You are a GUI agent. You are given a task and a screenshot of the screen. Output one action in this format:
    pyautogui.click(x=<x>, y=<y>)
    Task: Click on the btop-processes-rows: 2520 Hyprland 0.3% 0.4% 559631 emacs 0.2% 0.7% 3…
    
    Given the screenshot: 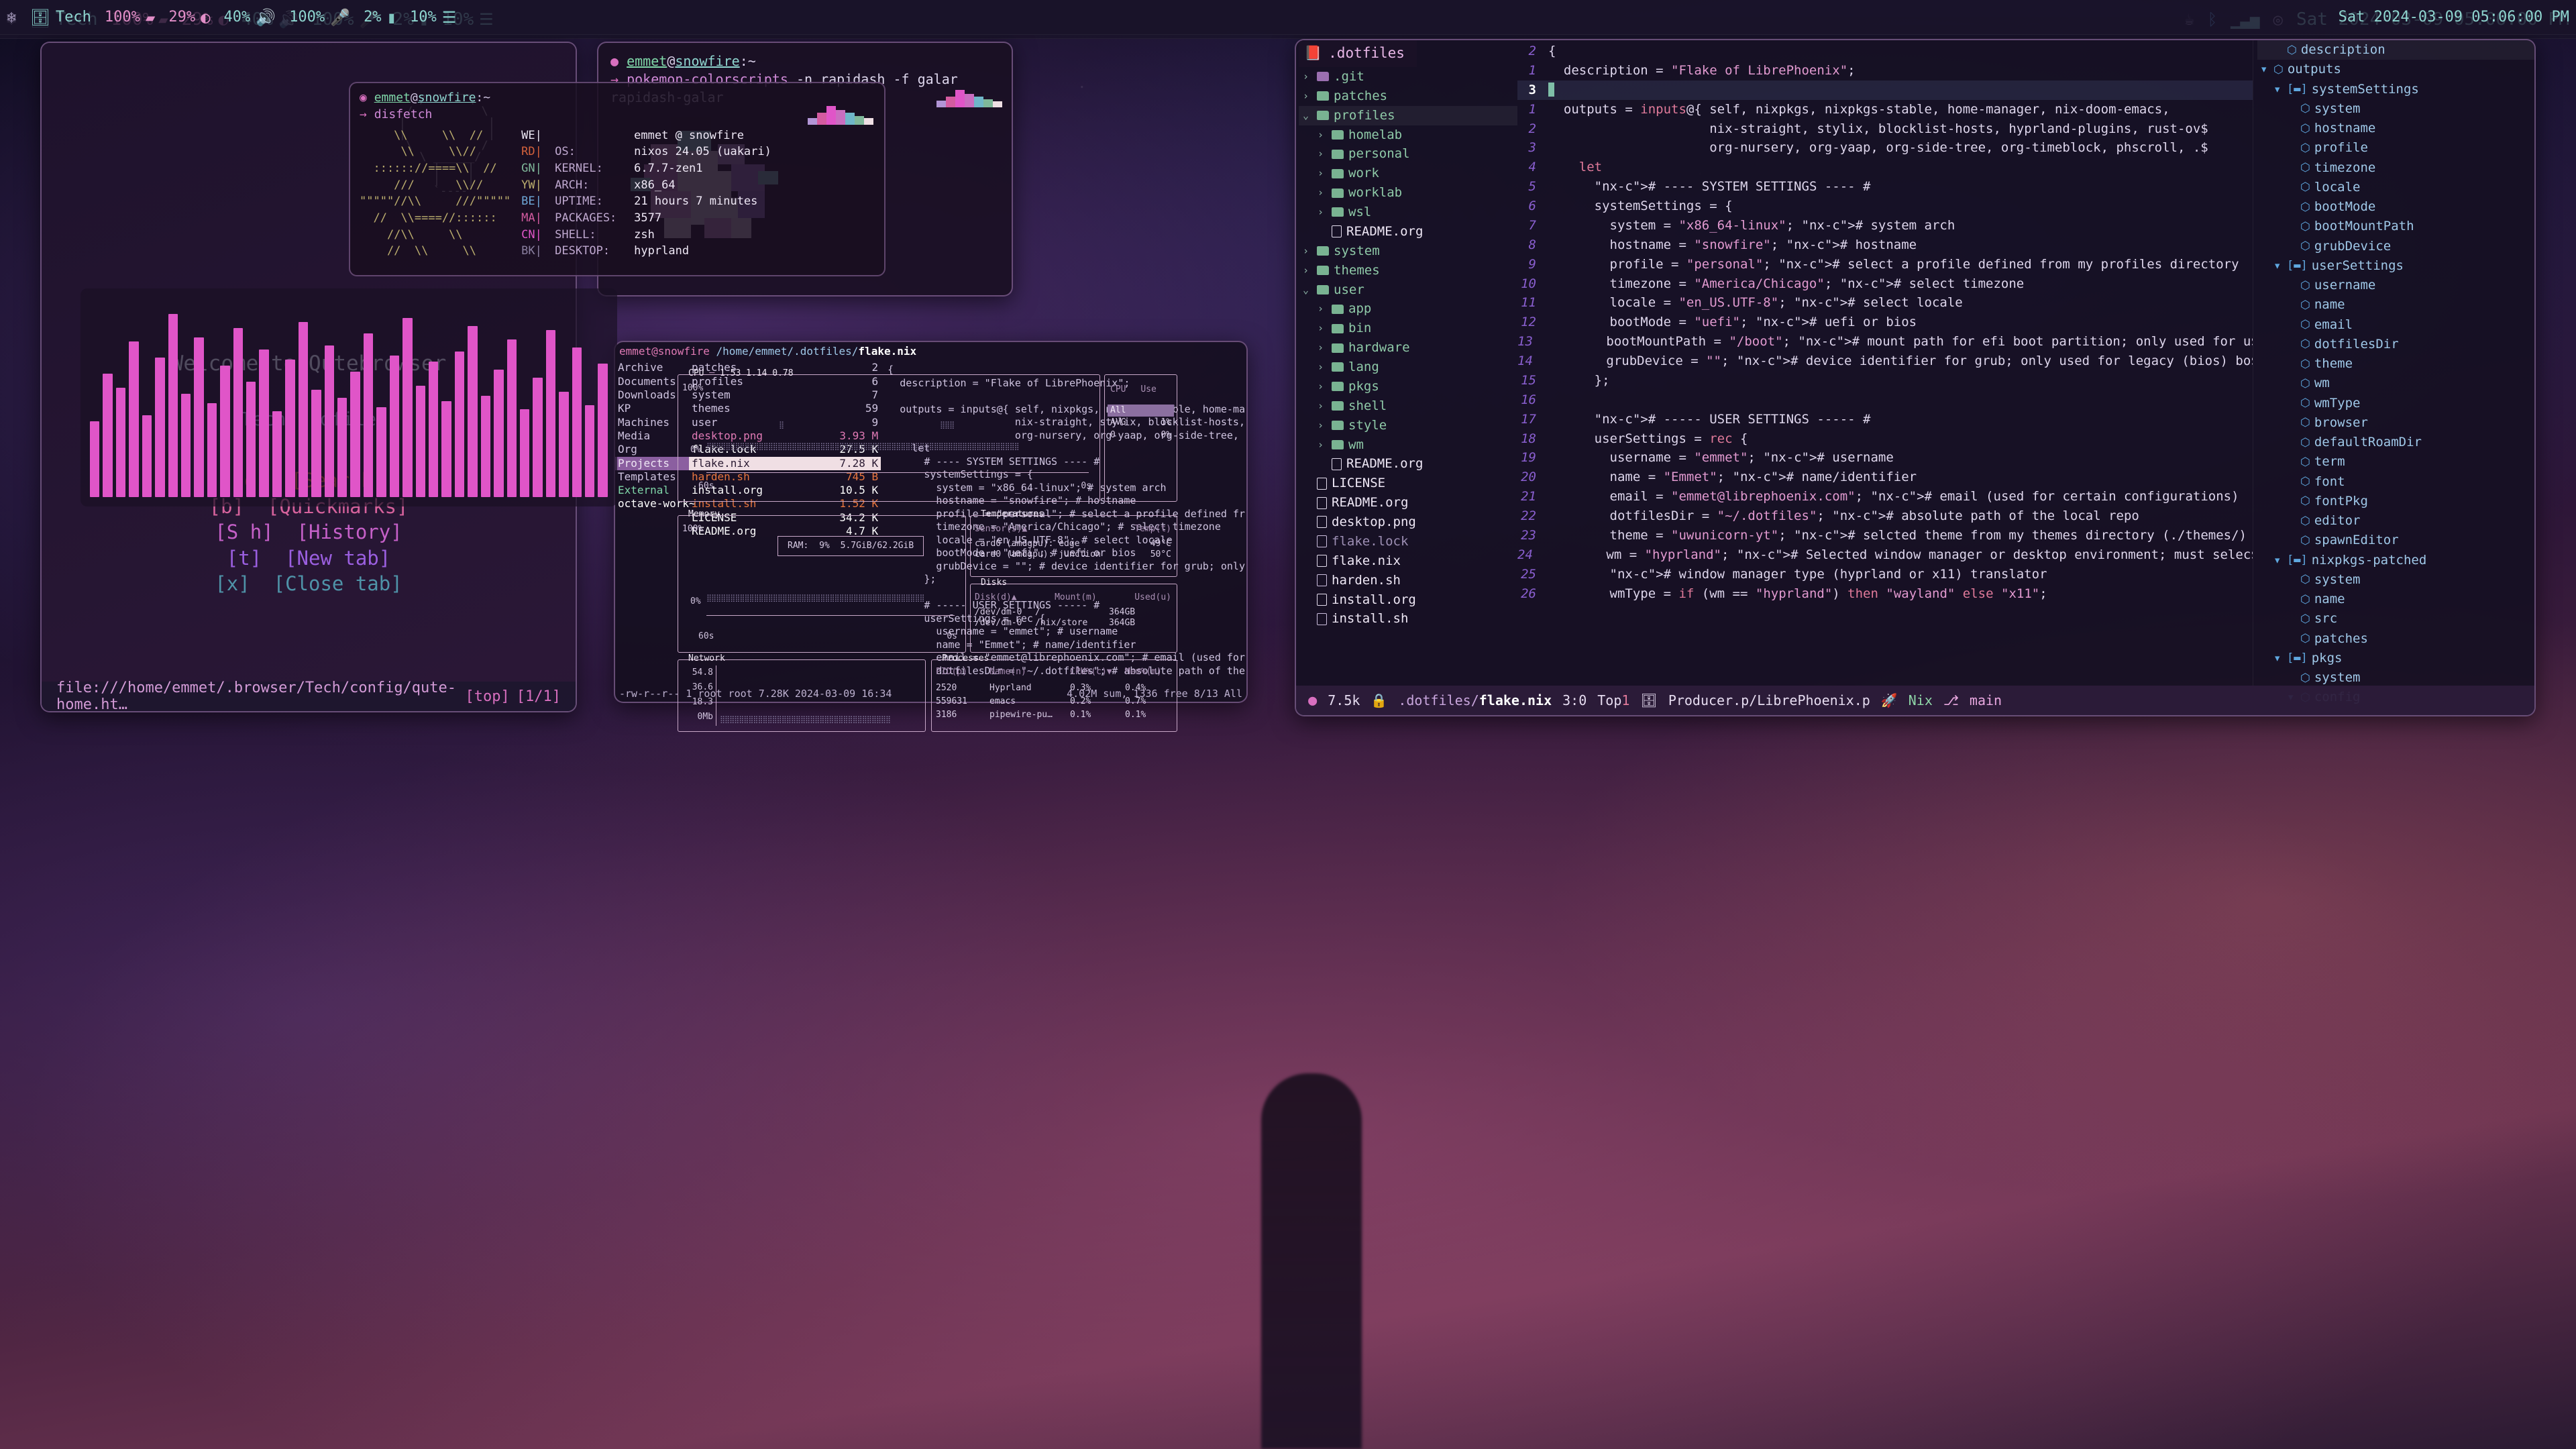 What is the action you would take?
    pyautogui.click(x=1054, y=702)
    